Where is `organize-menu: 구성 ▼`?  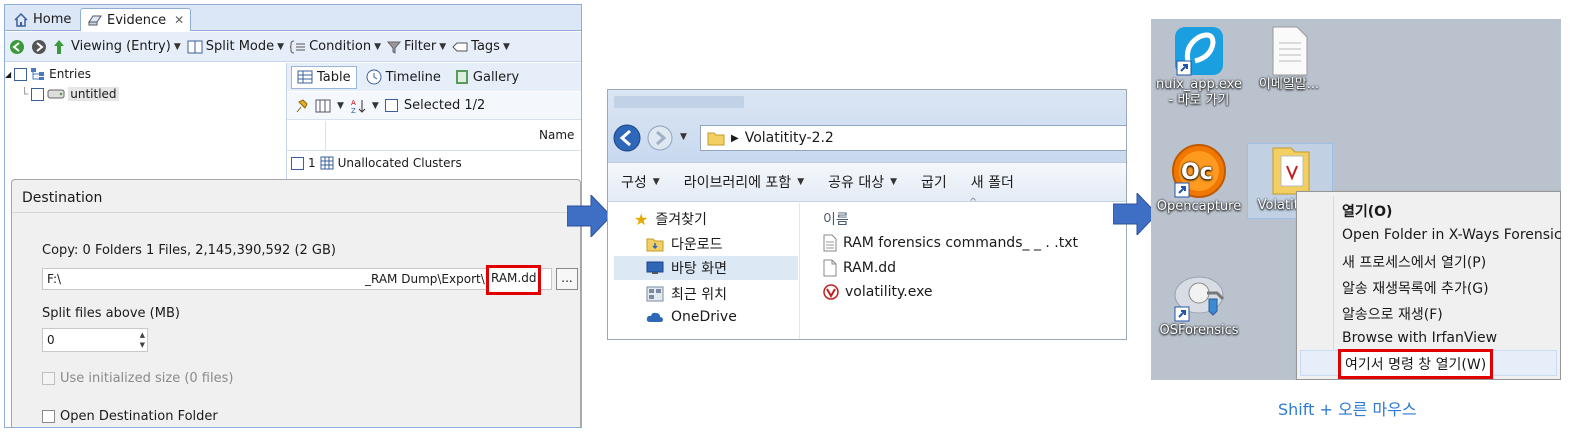 organize-menu: 구성 ▼ is located at coordinates (639, 182).